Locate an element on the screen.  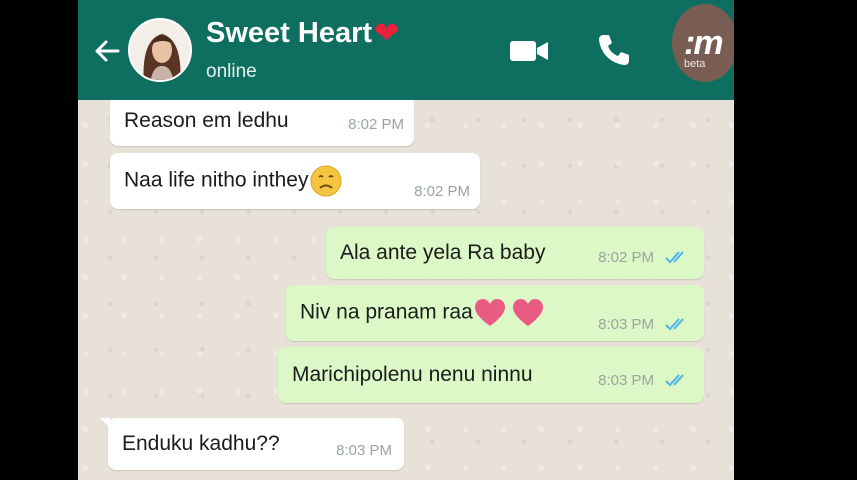
message-text: Marichipolenu nenu ninnu is located at coordinates (412, 374).